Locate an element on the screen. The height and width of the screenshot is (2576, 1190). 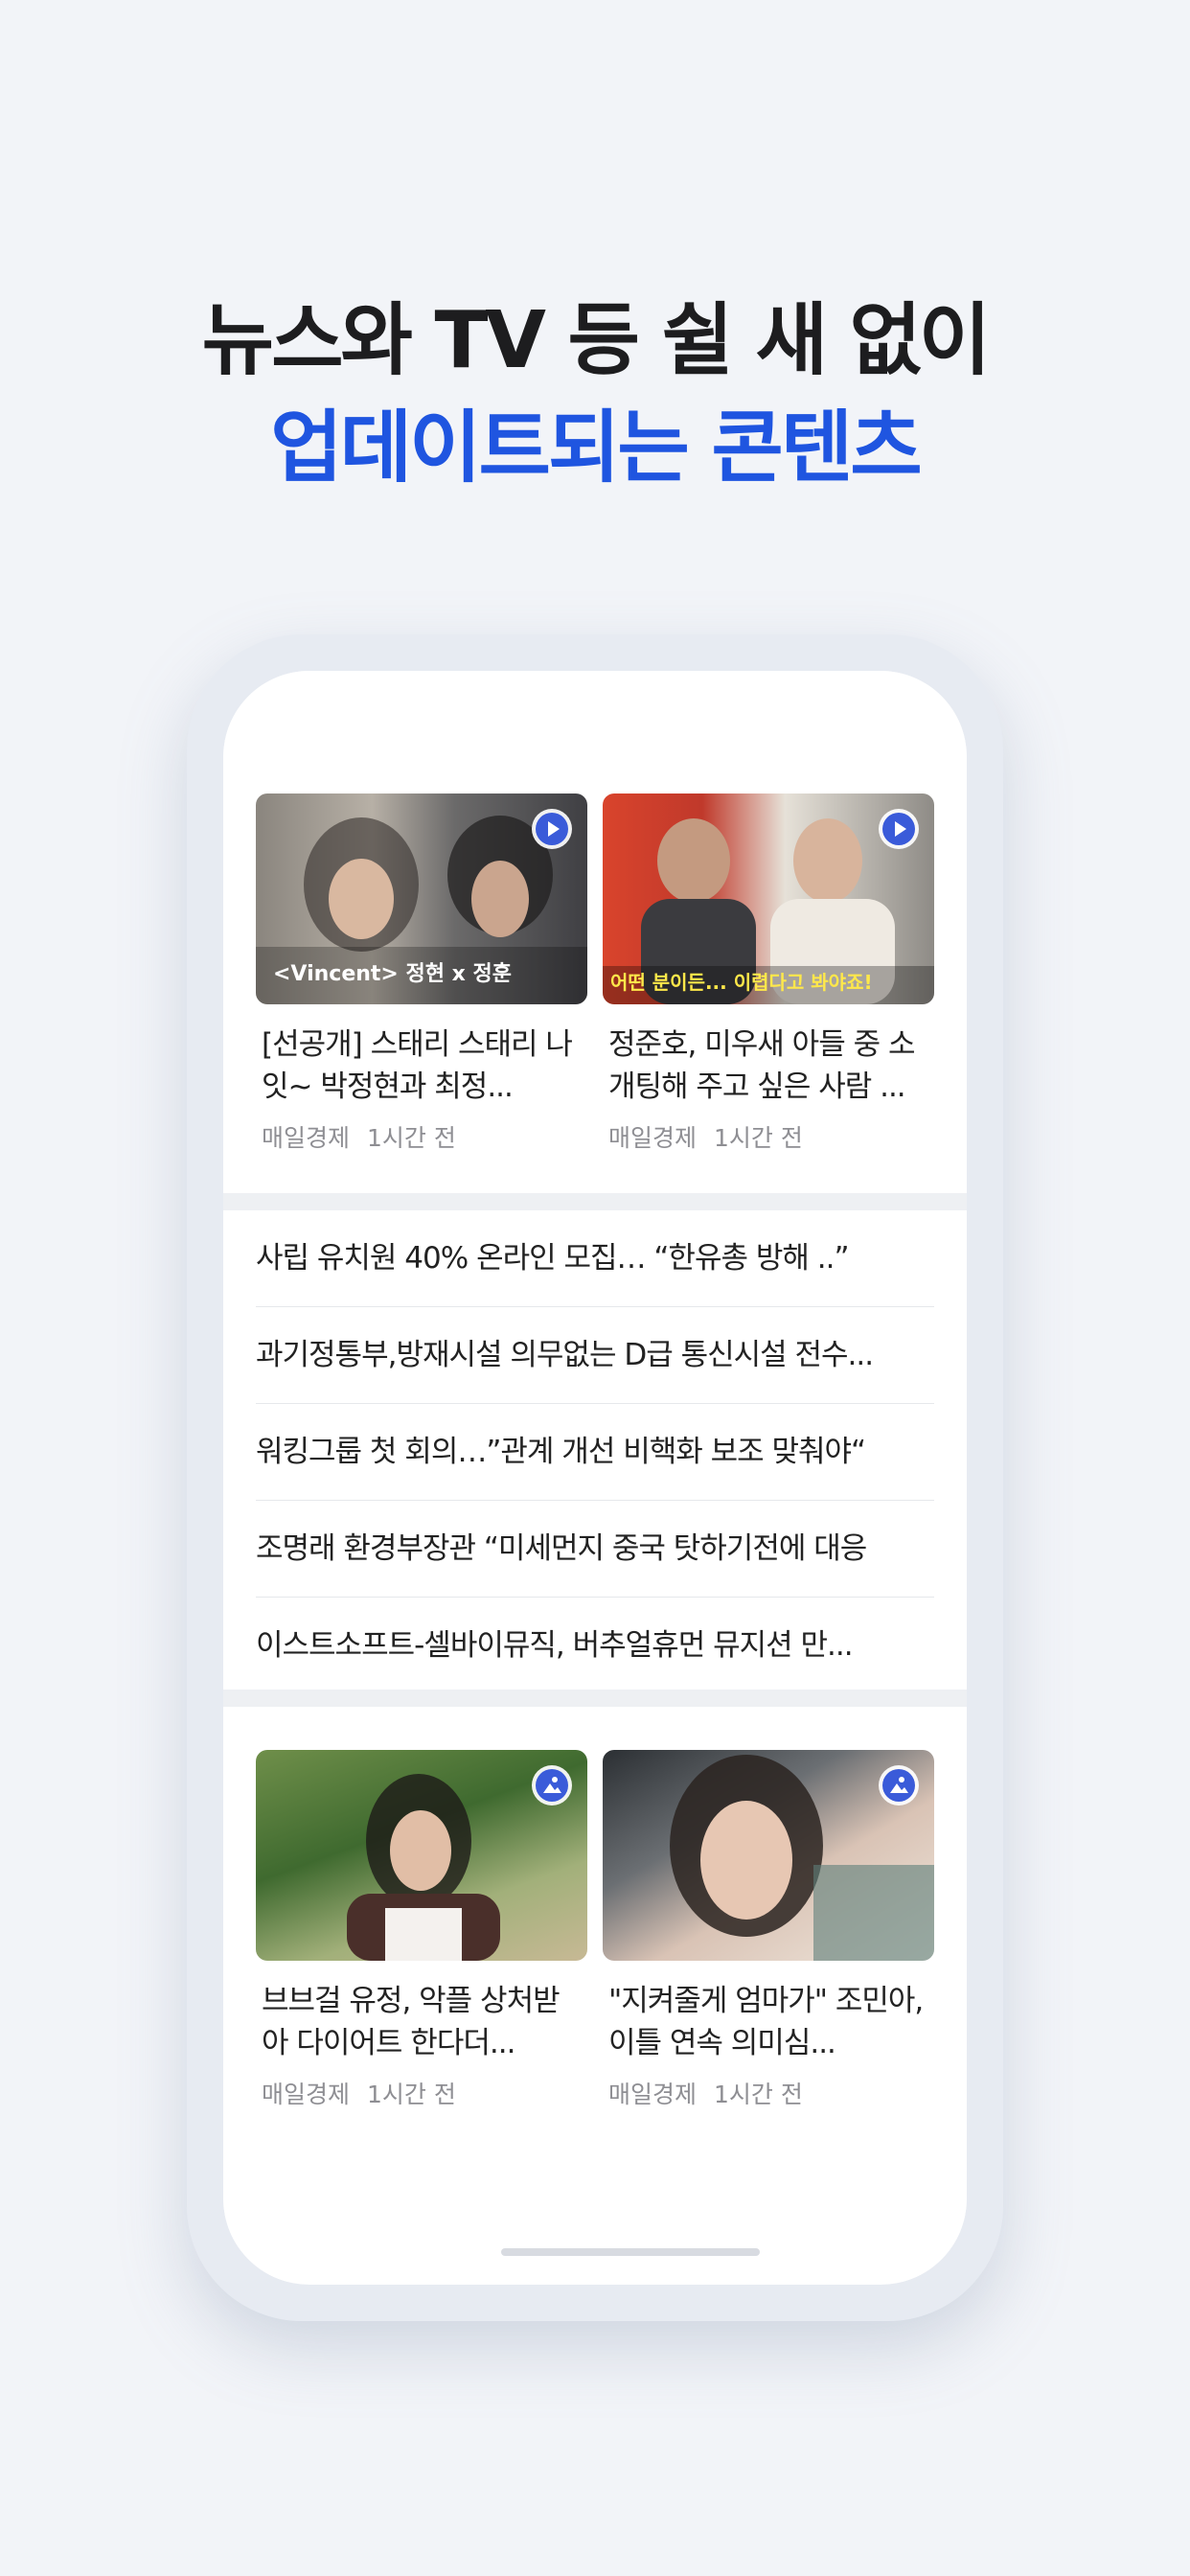
headline-line-2: 업데이트되는 콘텐츠 is located at coordinates (596, 448).